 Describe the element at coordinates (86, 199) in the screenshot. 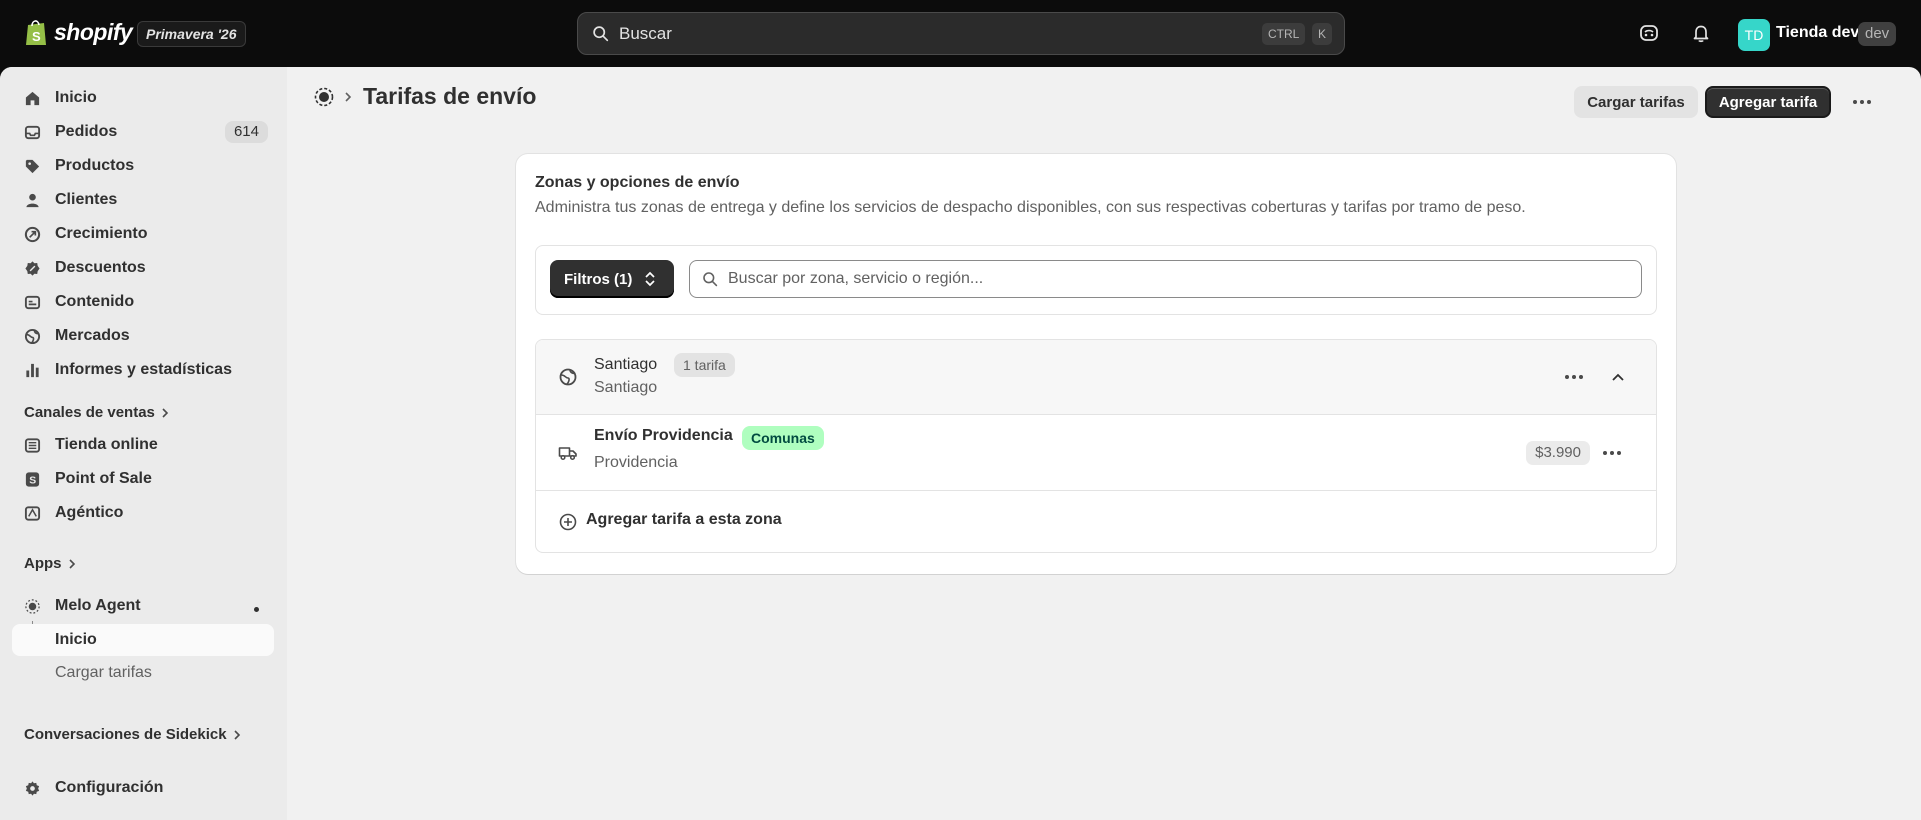

I see `sidebar-item-label: Clientes` at that location.